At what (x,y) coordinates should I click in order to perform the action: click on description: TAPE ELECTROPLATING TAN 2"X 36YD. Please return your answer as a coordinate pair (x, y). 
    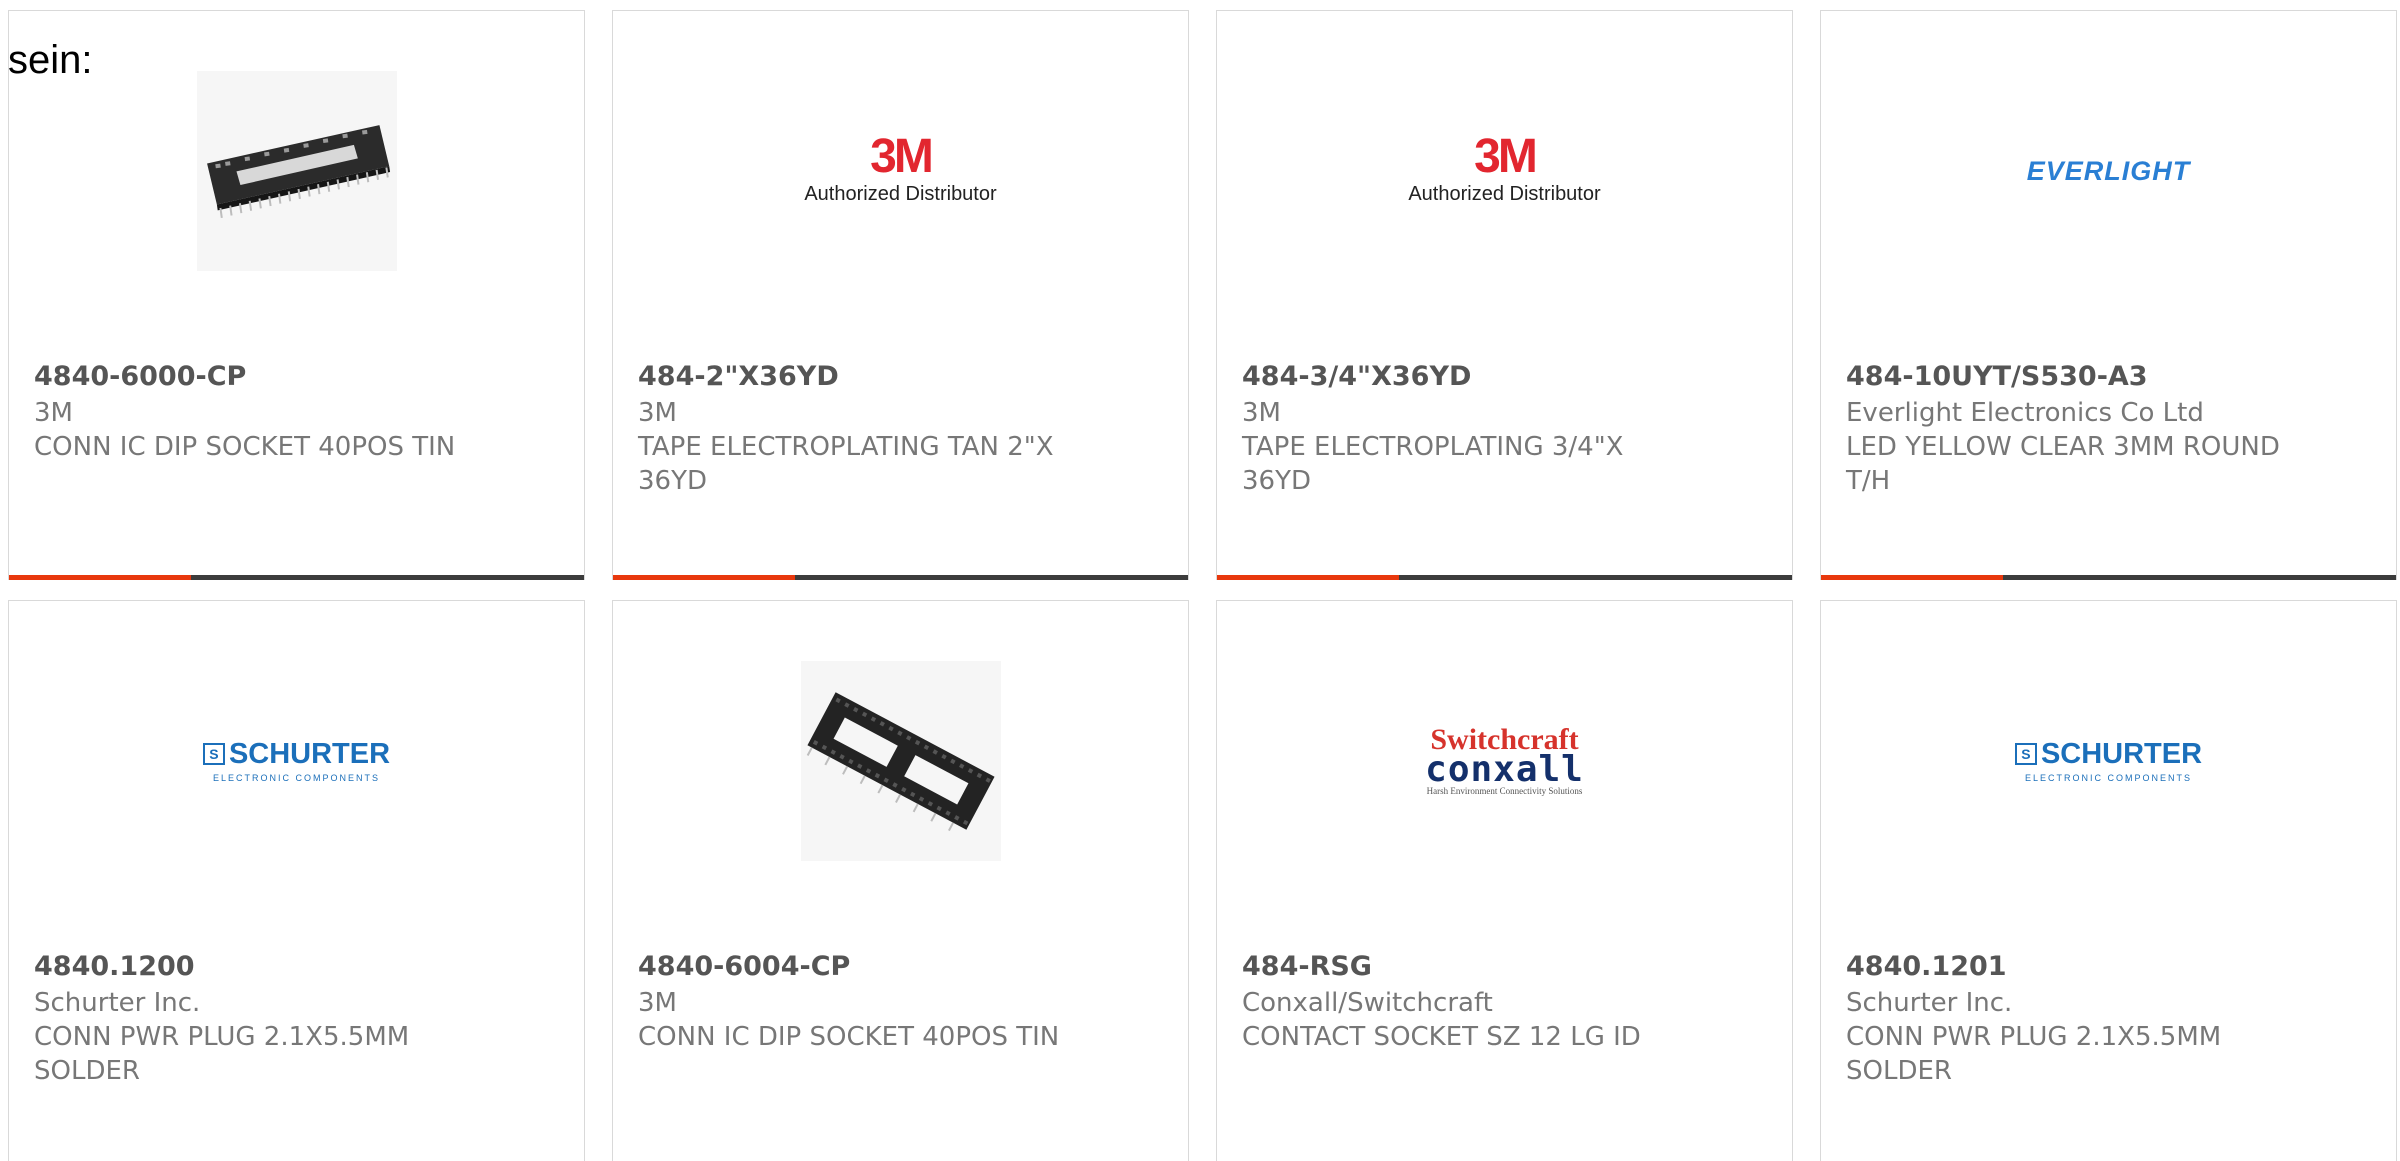
    Looking at the image, I should click on (846, 464).